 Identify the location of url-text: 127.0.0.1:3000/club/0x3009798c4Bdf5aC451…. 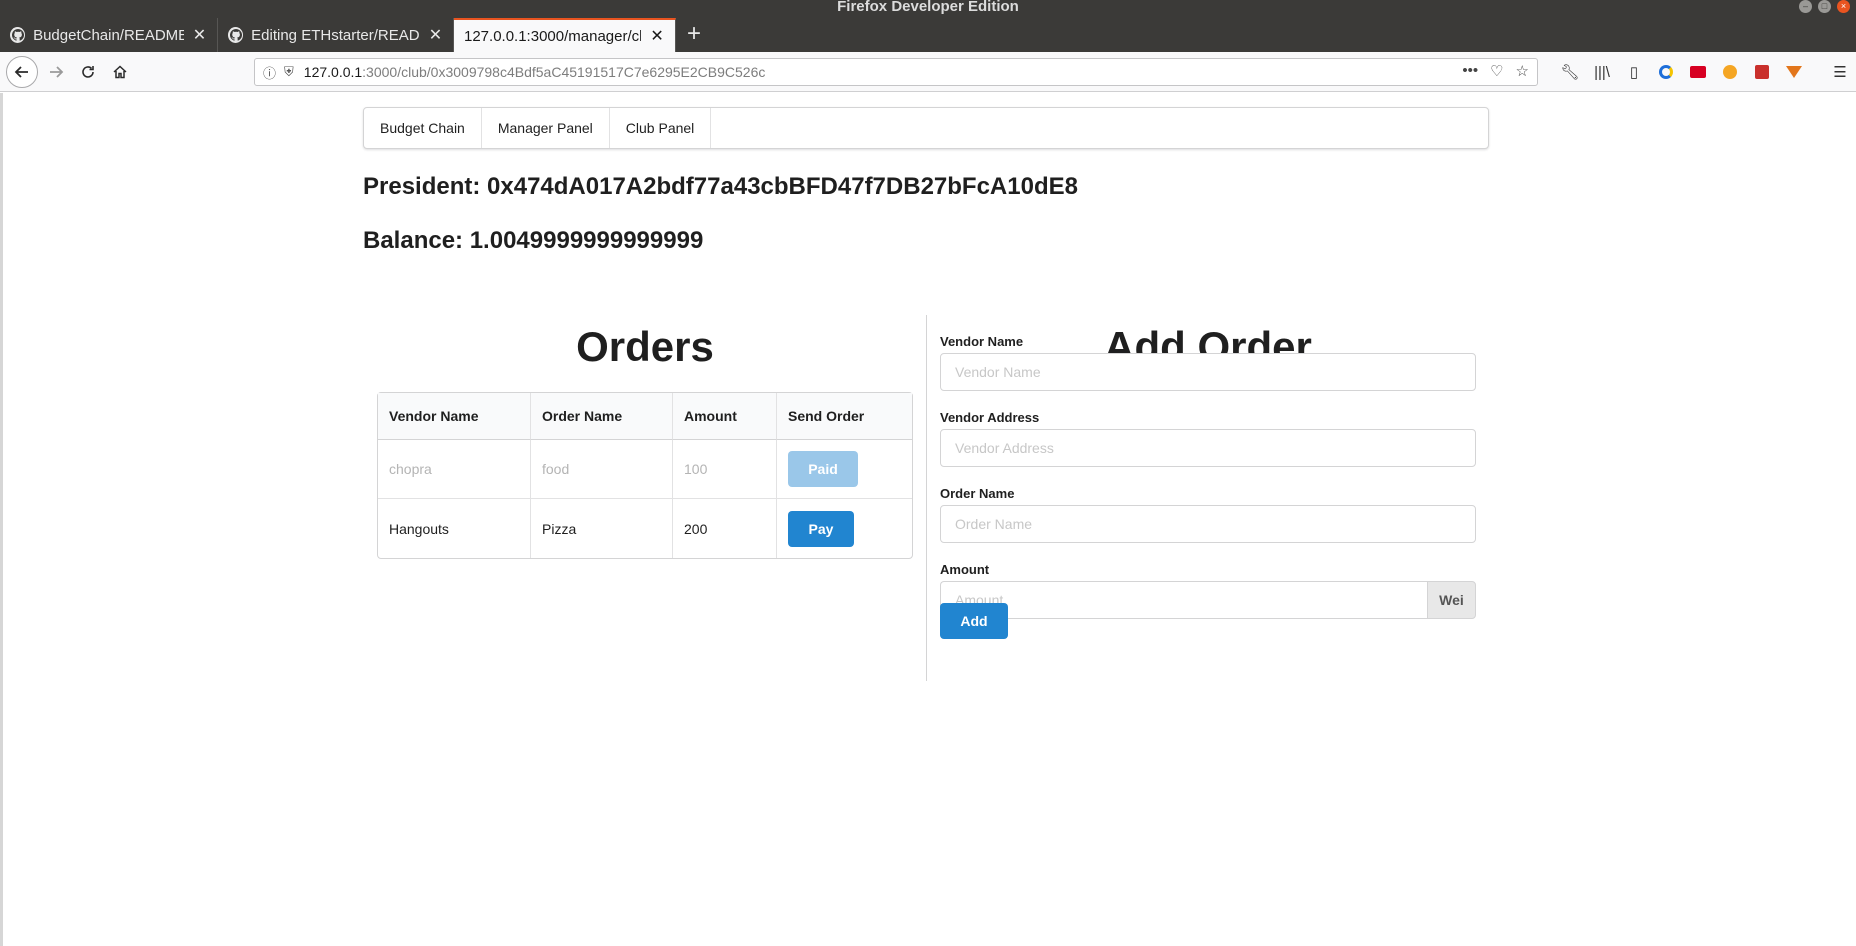
(535, 72).